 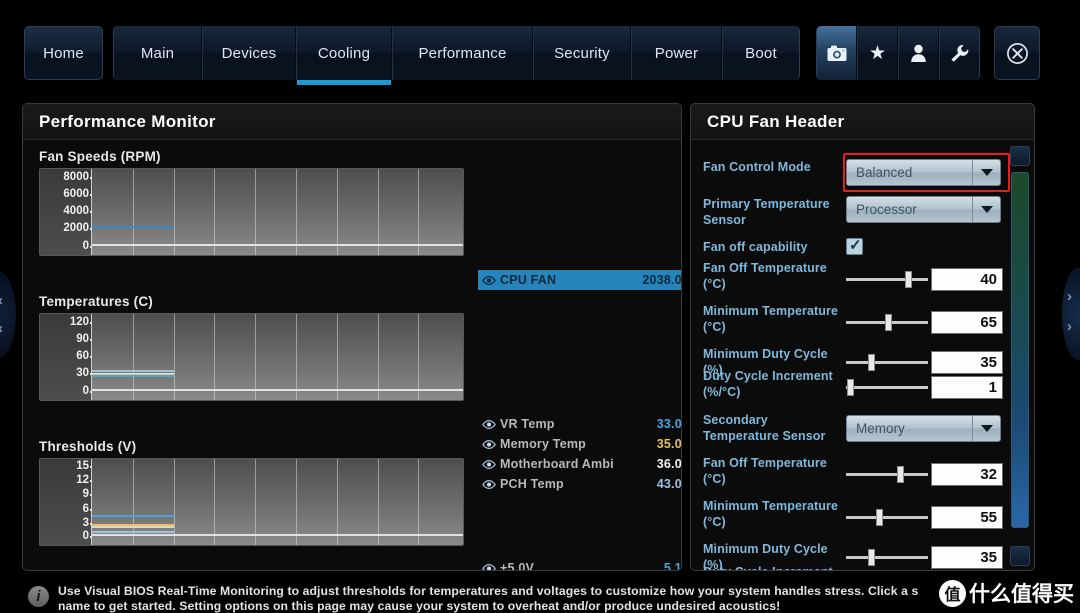 What do you see at coordinates (959, 53) in the screenshot?
I see `tools-button` at bounding box center [959, 53].